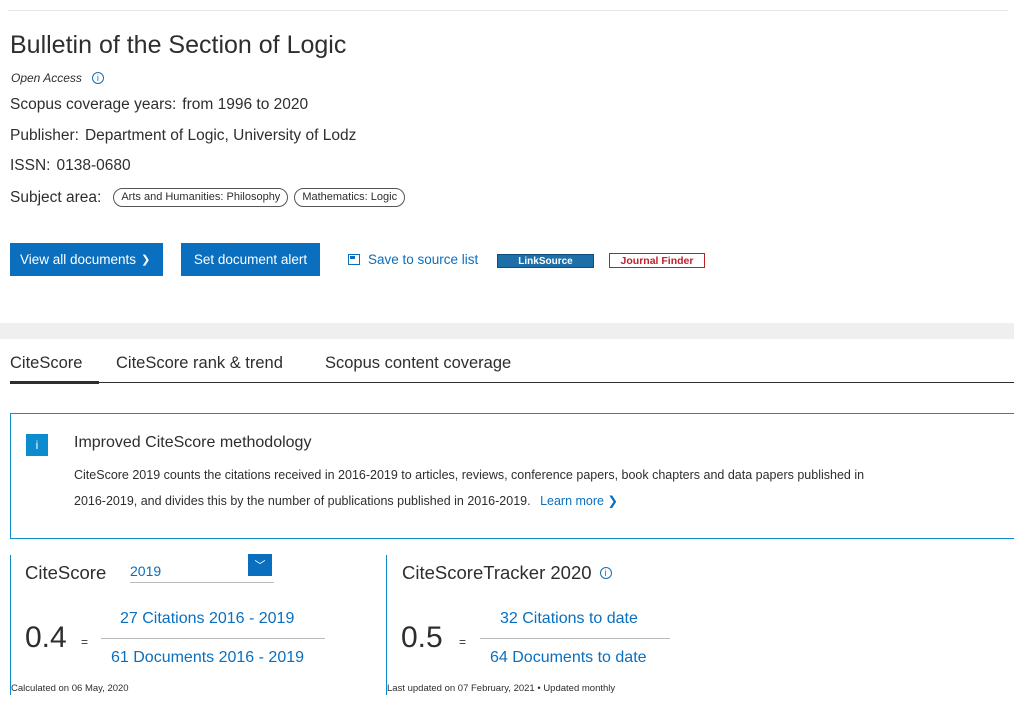  Describe the element at coordinates (93, 165) in the screenshot. I see `issn-value: 0138-0680` at that location.